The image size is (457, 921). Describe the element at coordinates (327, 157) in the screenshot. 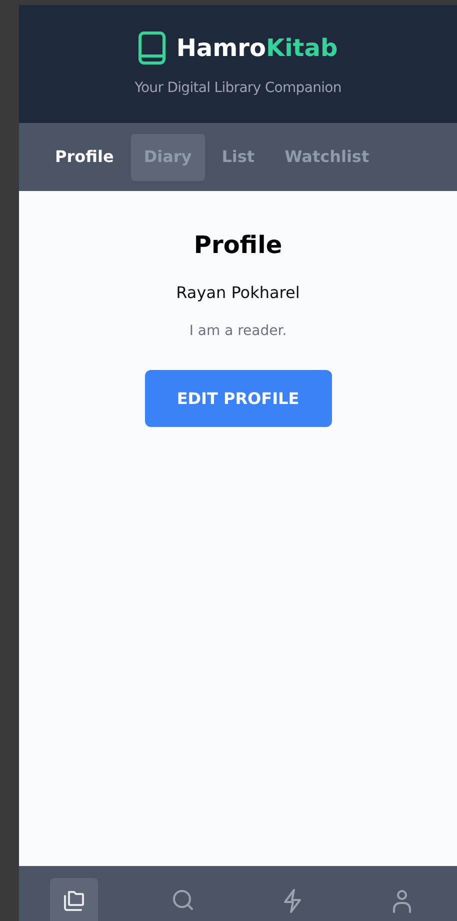

I see `tab: Watchlist` at that location.